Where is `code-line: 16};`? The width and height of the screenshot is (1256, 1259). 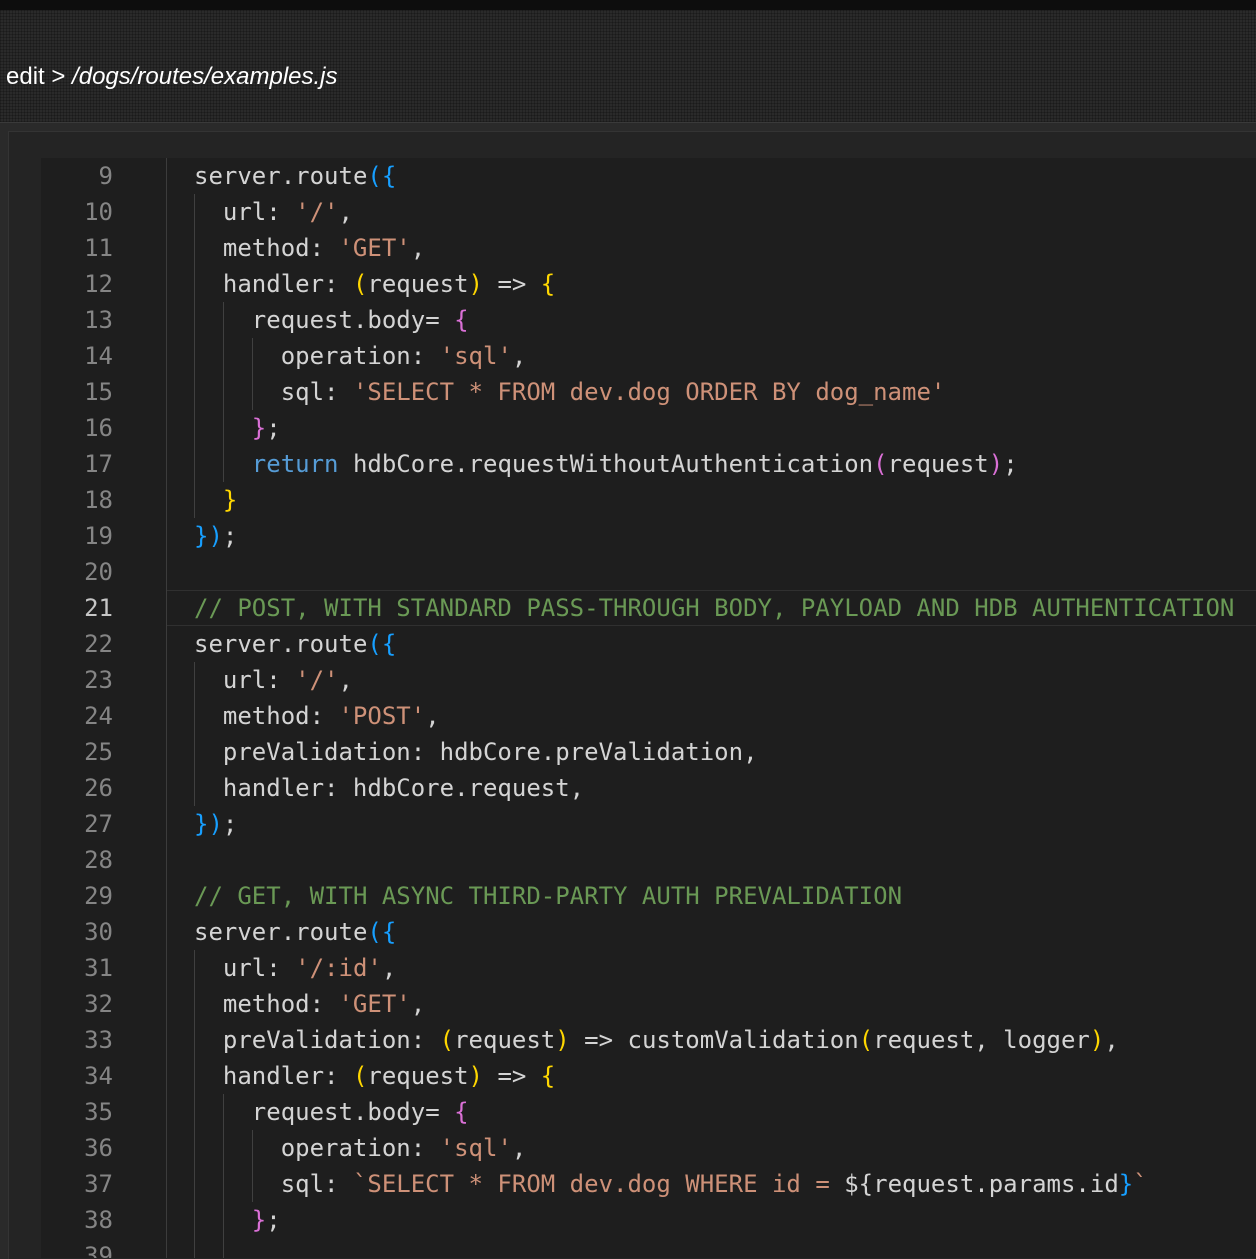
code-line: 16}; is located at coordinates (648, 428).